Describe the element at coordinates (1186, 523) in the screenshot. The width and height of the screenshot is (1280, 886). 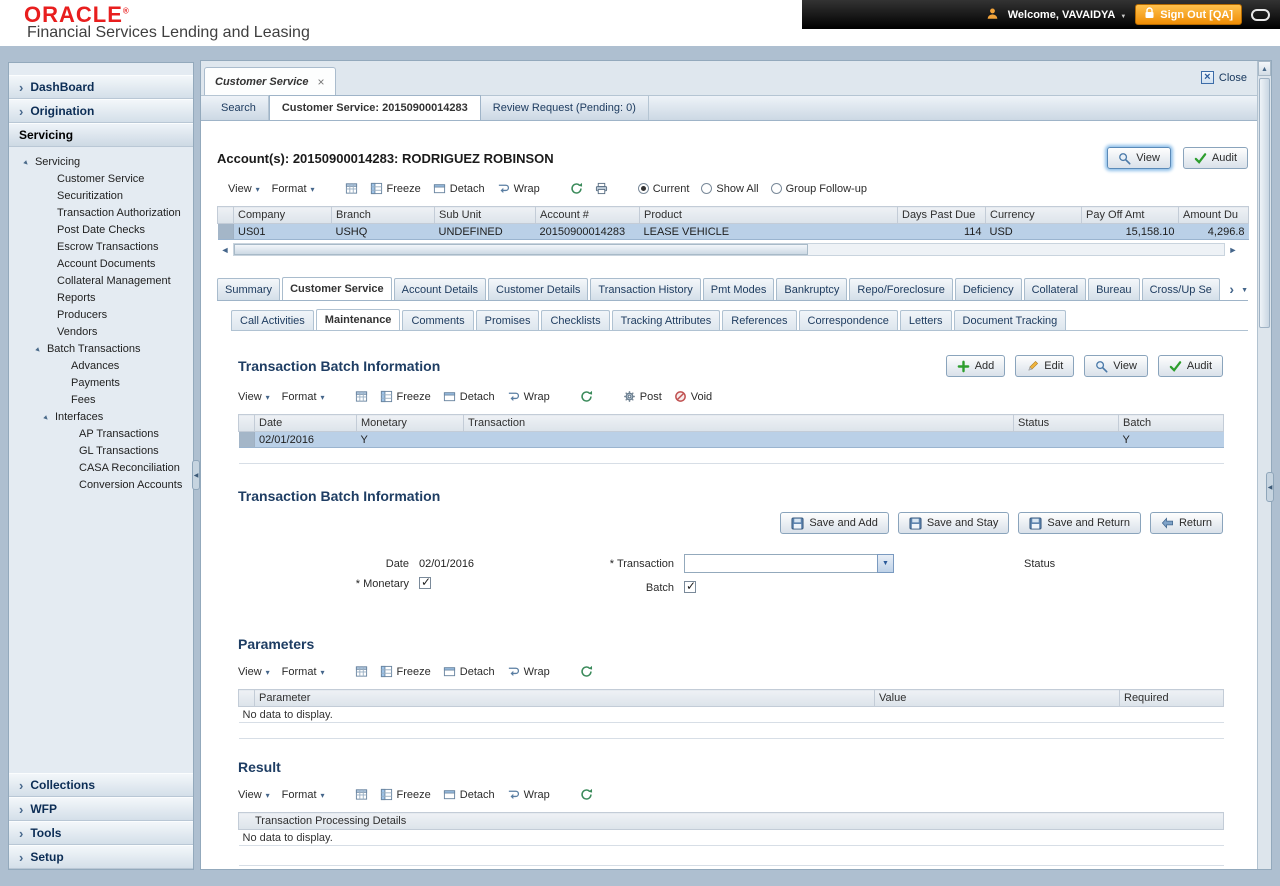
I see `return-button: Return` at that location.